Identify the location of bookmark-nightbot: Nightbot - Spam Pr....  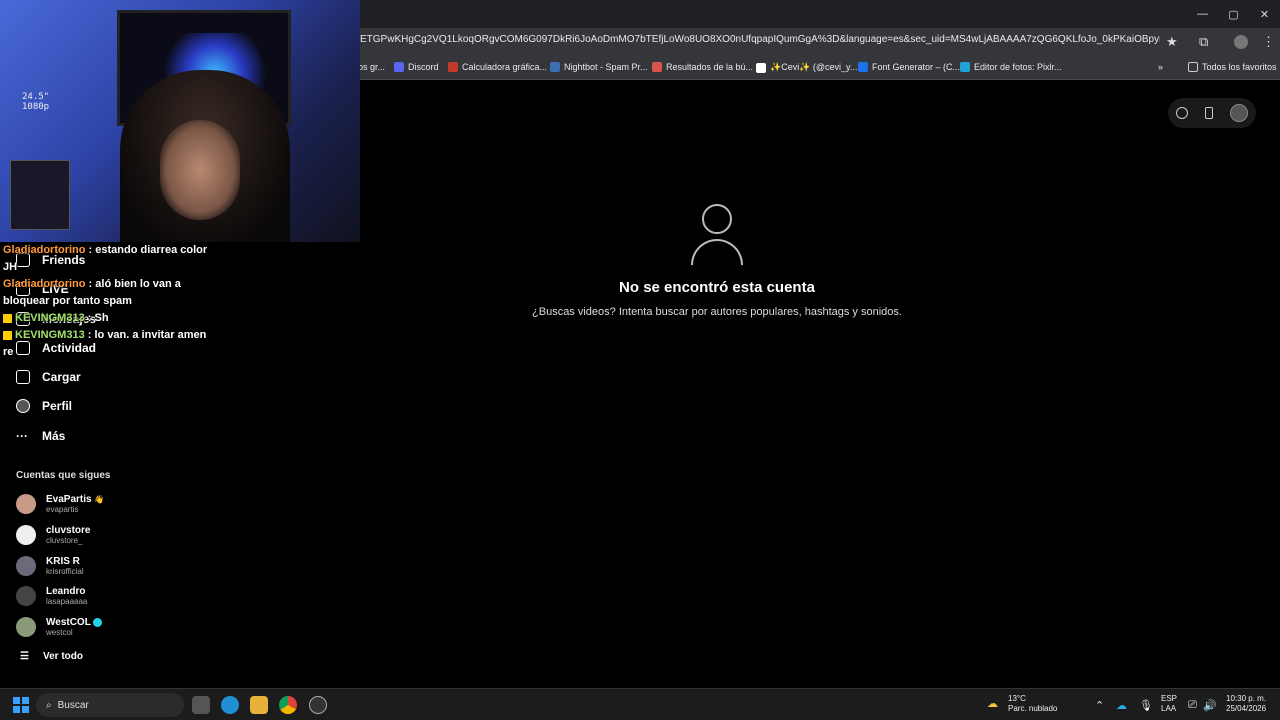
(599, 67).